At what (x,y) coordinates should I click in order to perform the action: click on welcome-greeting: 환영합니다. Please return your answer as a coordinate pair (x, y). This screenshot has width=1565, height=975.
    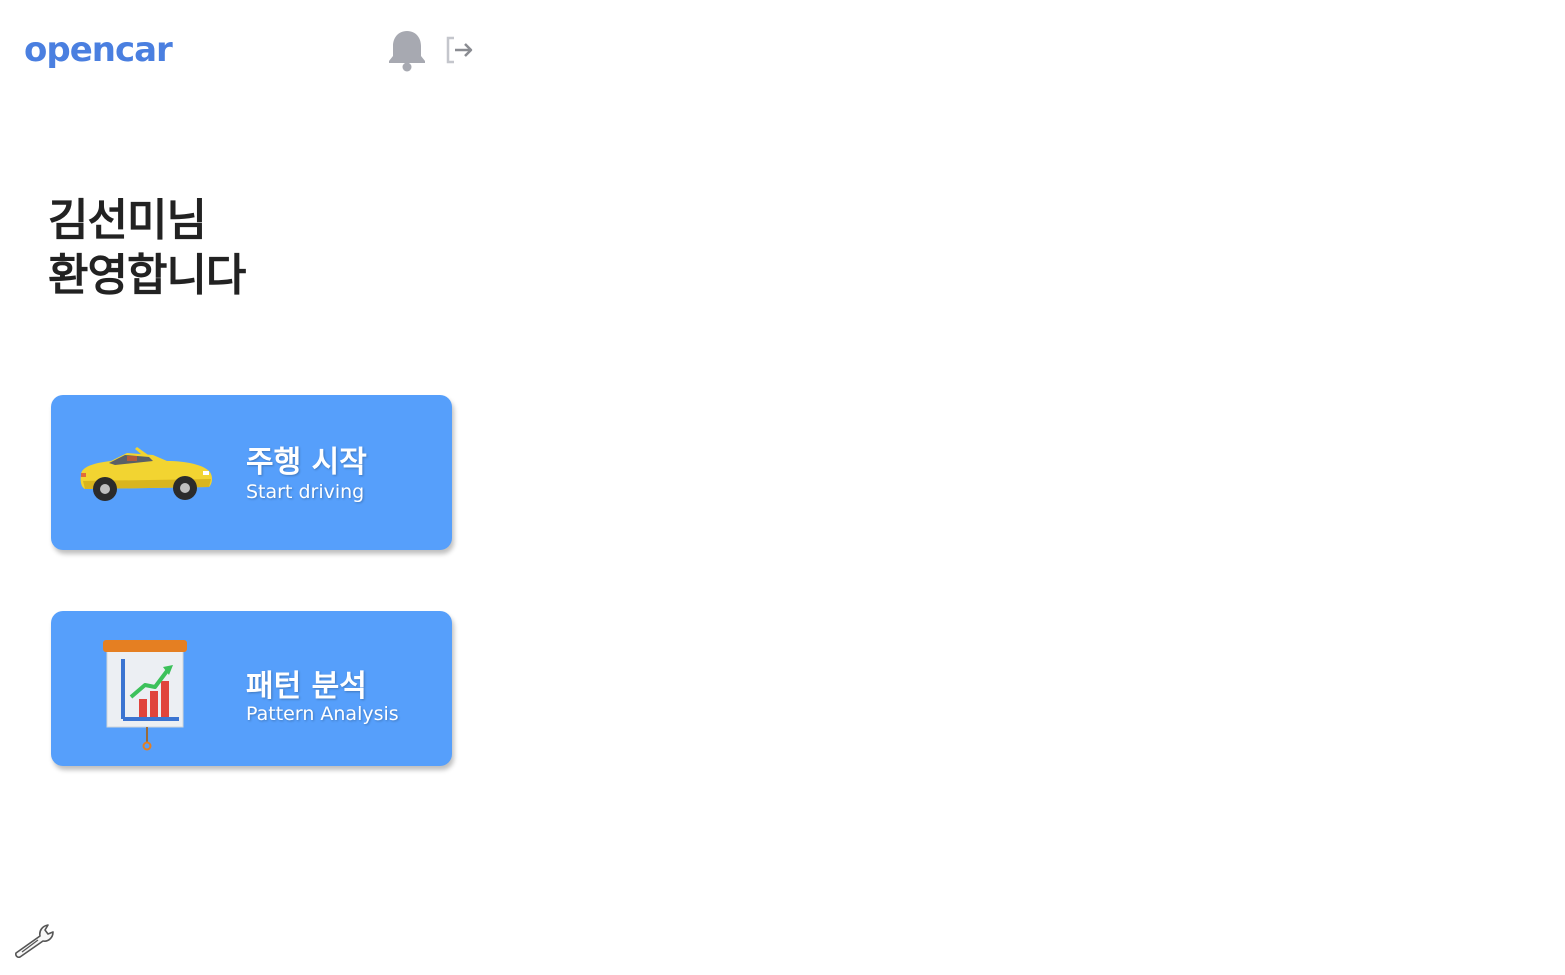
    Looking at the image, I should click on (147, 275).